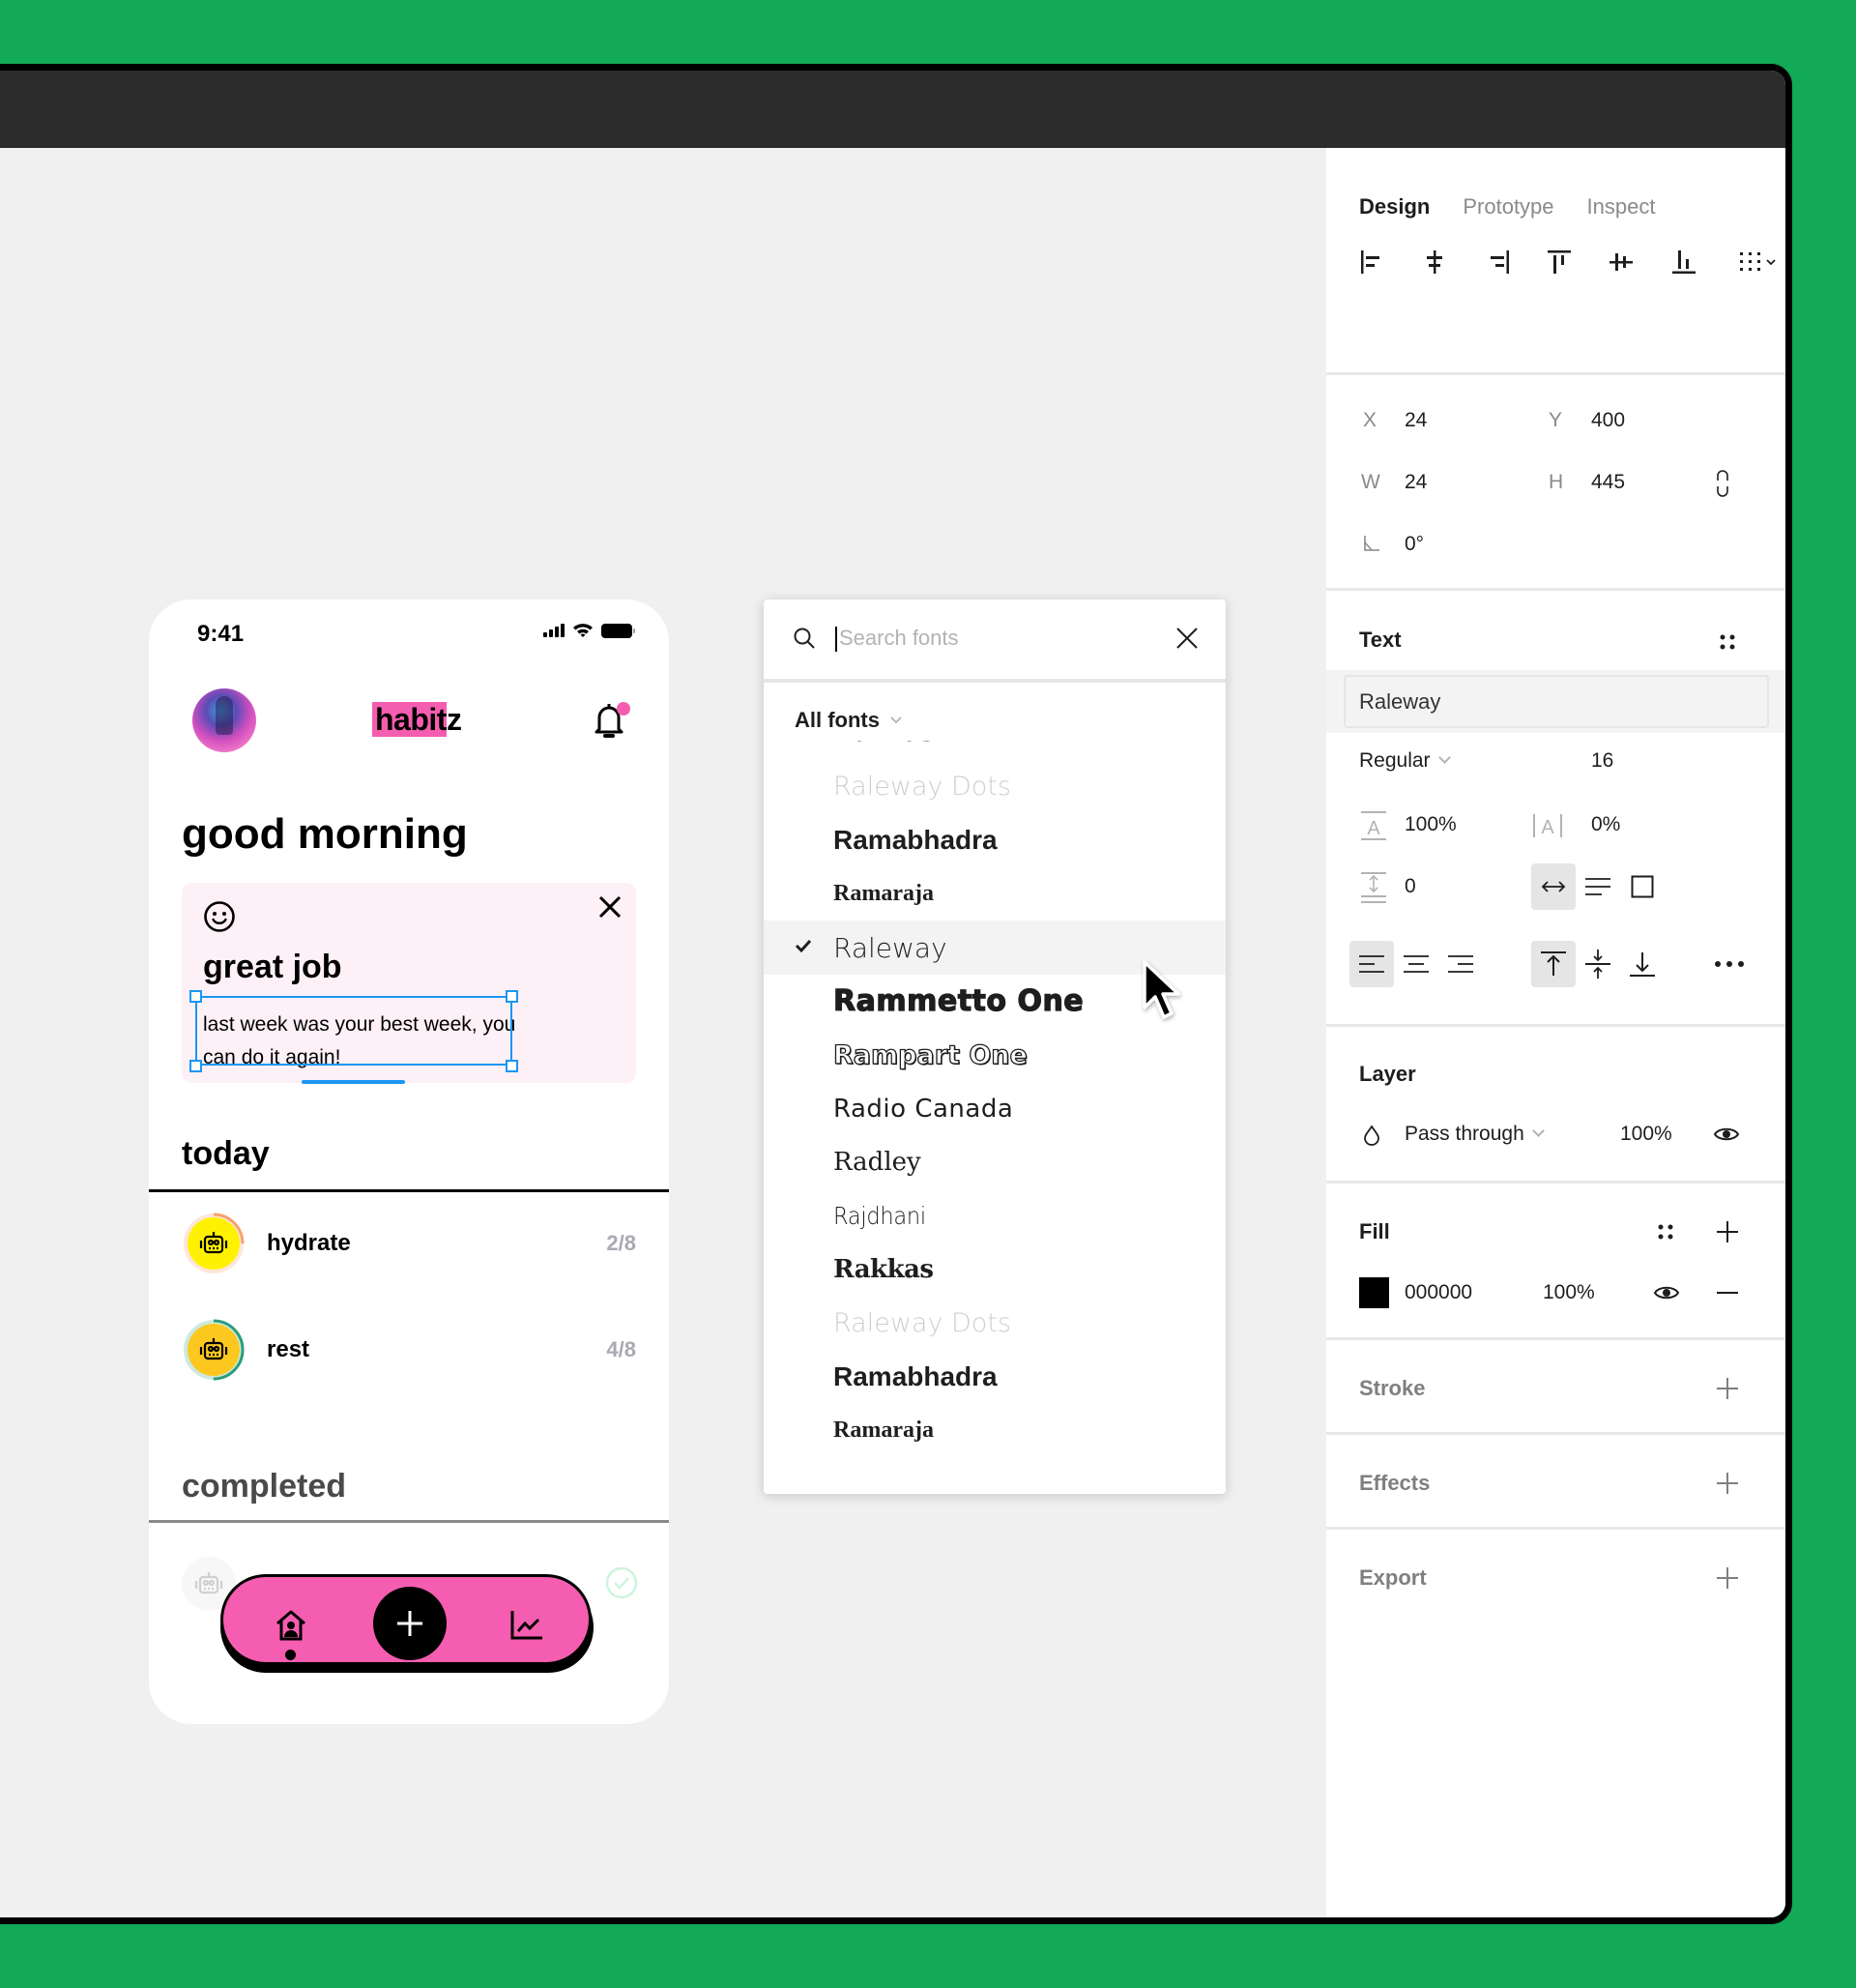 The width and height of the screenshot is (1856, 1988). I want to click on paragraph-spacing-input: 0, so click(1410, 886).